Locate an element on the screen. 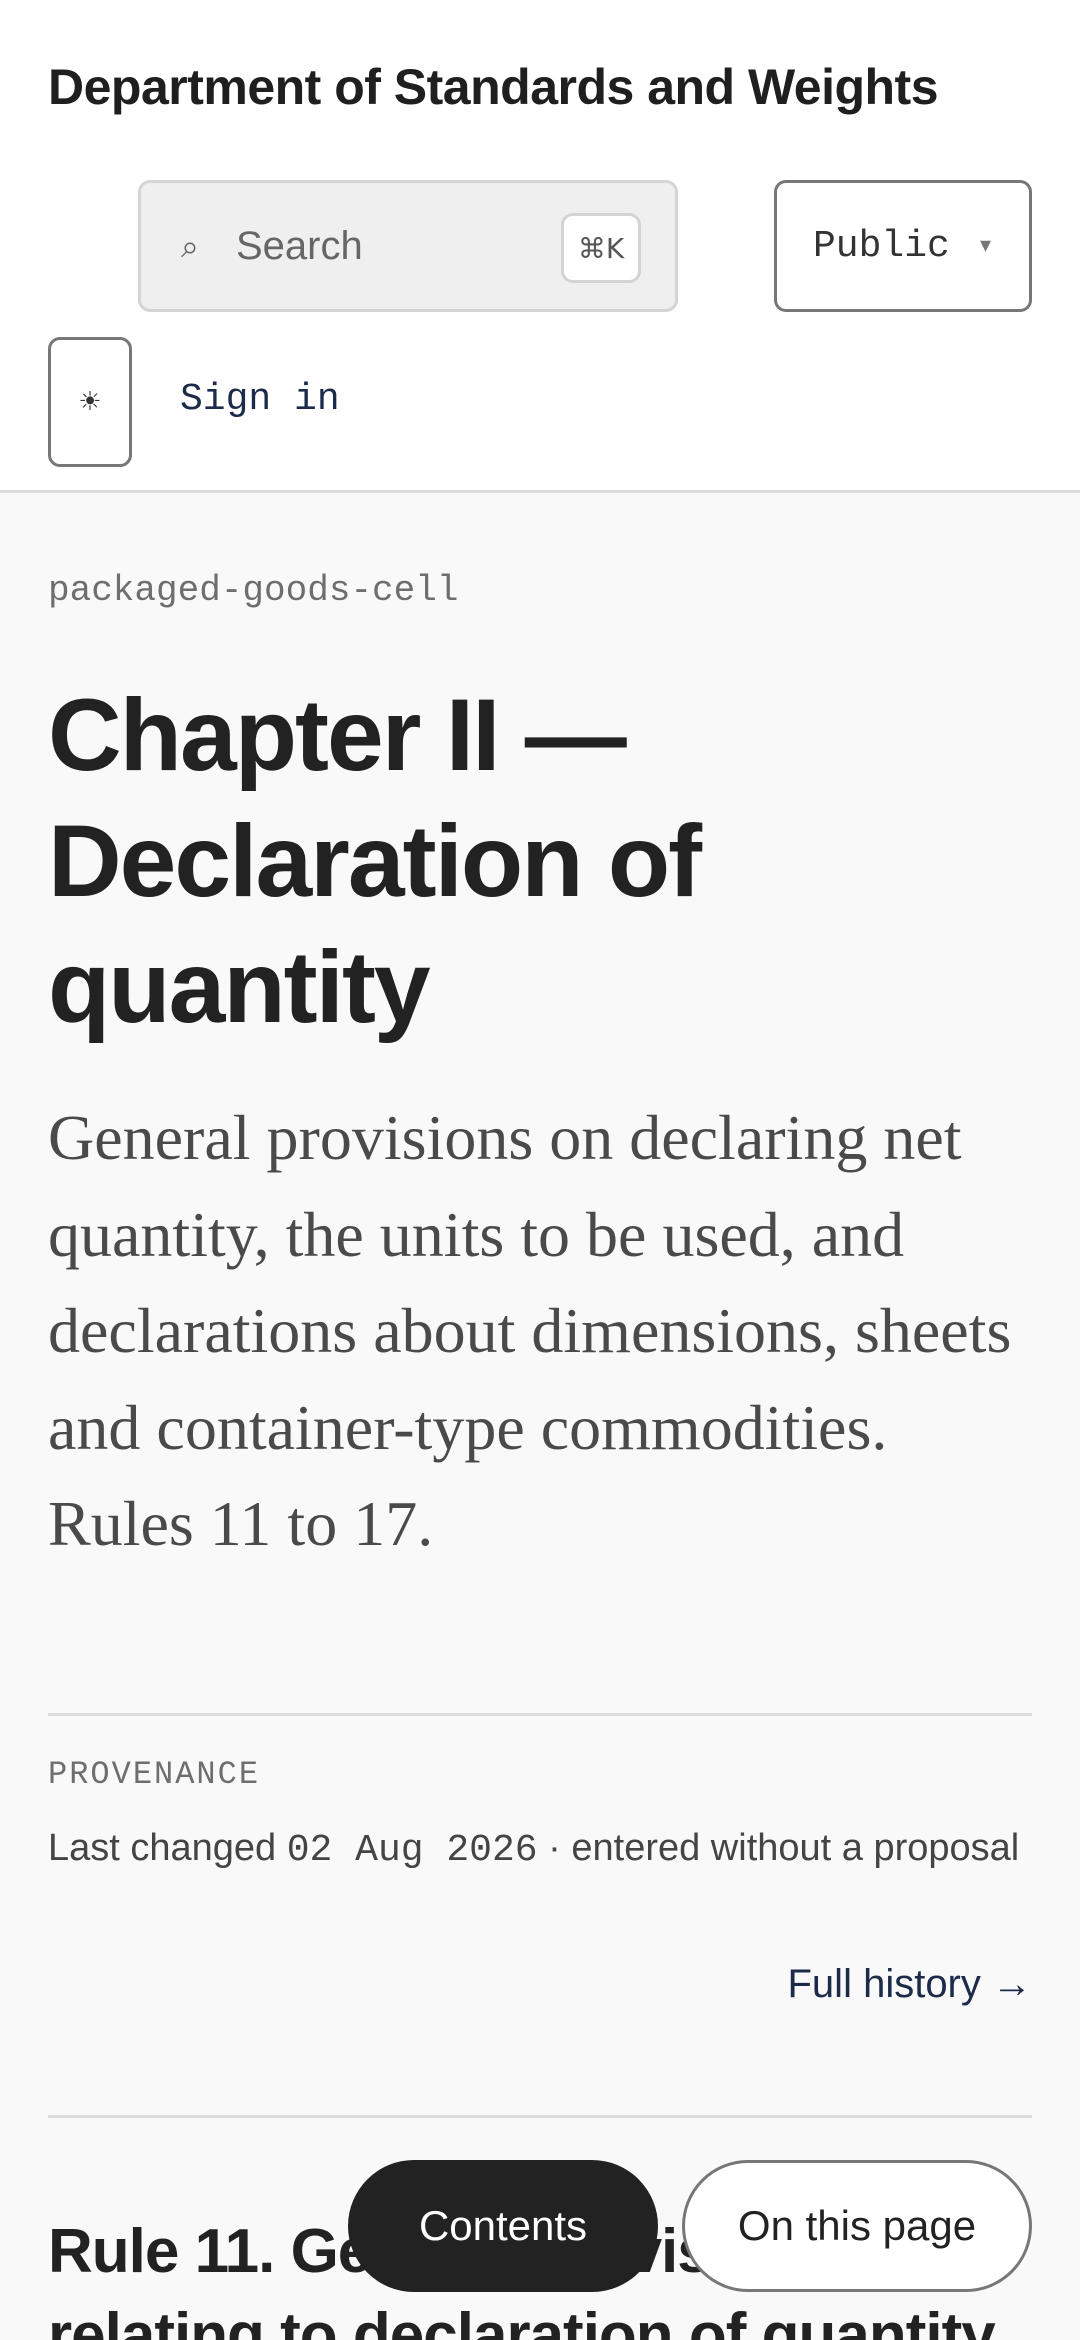  contents-button: Contents is located at coordinates (503, 2226).